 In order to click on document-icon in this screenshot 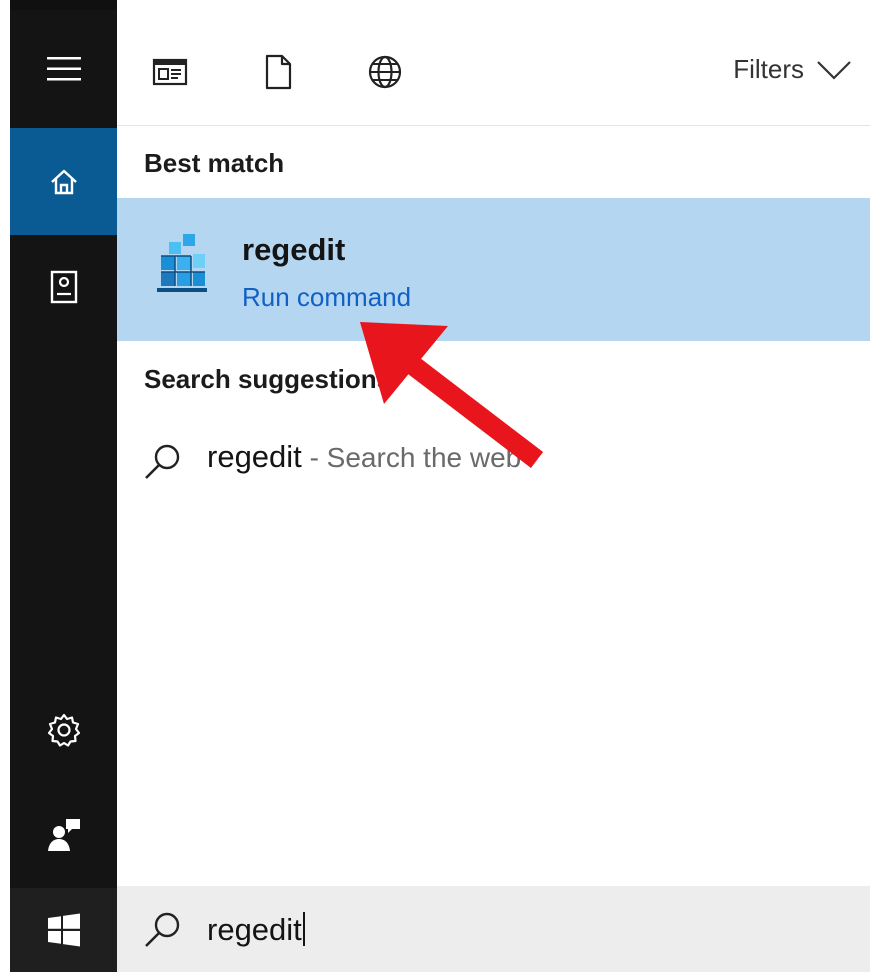, I will do `click(278, 72)`.